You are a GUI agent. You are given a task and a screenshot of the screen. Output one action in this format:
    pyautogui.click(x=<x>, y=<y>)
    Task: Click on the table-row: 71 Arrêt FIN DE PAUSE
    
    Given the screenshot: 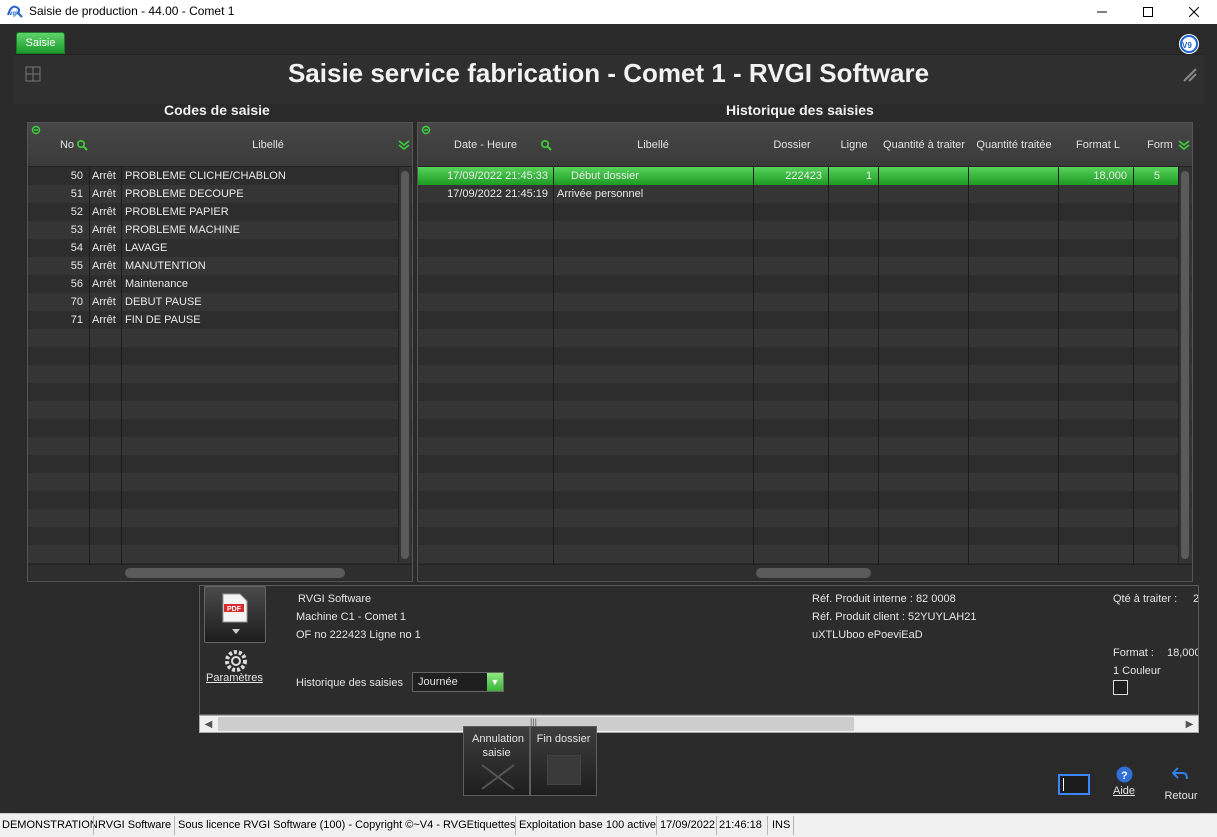 What is the action you would take?
    pyautogui.click(x=213, y=320)
    